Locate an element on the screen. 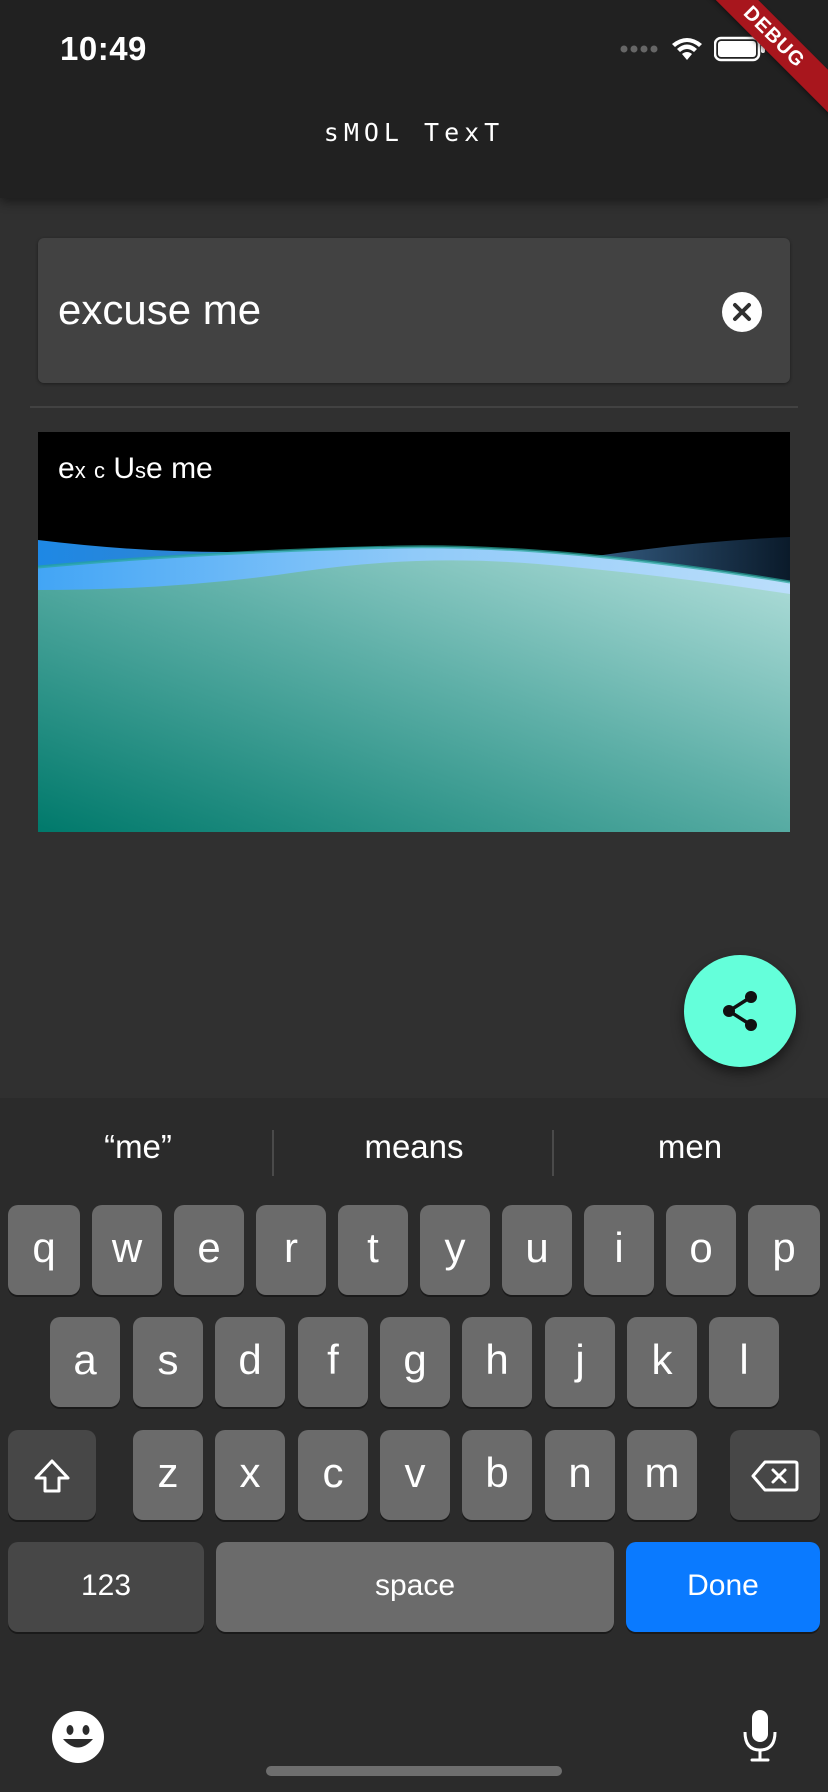 This screenshot has height=1792, width=828. key-y: y is located at coordinates (455, 1250).